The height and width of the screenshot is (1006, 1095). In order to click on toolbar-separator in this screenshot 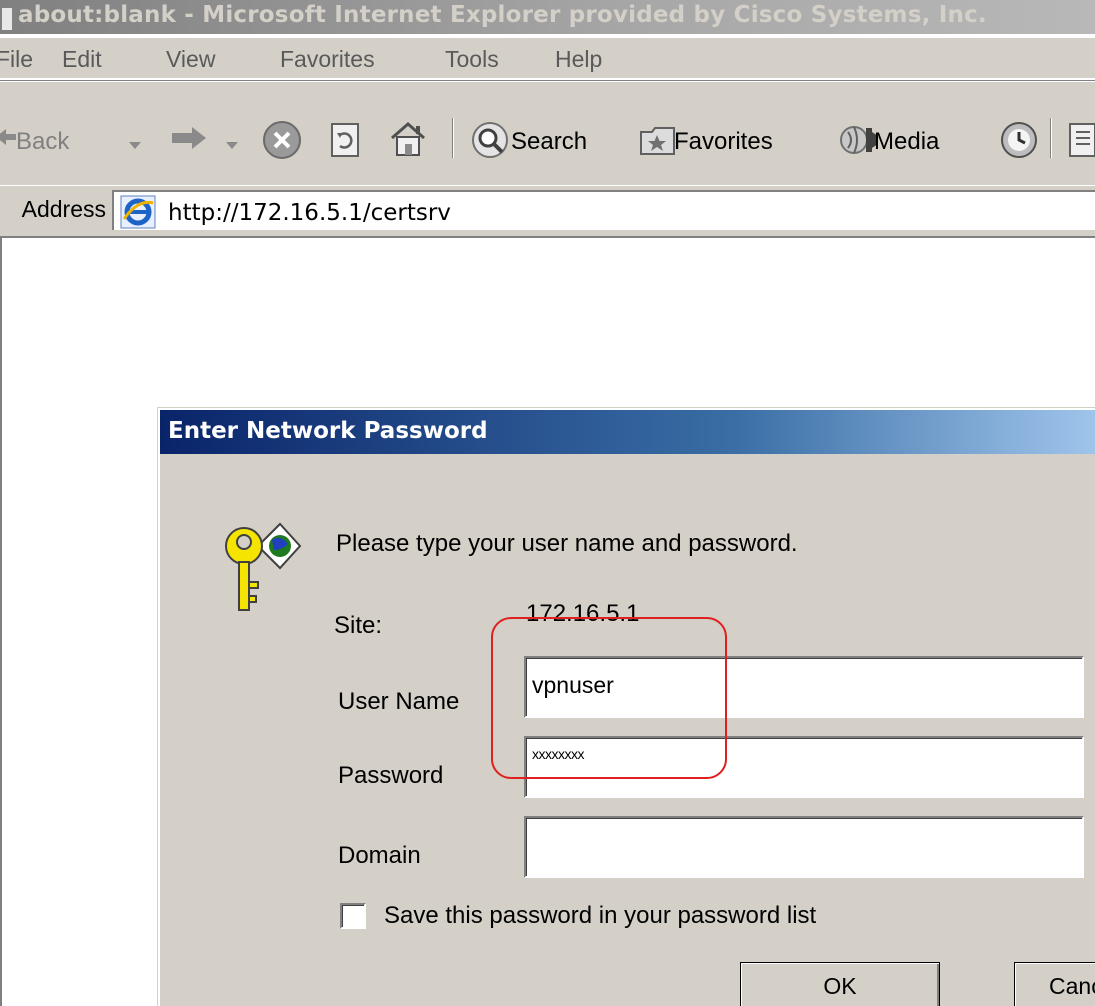, I will do `click(453, 138)`.